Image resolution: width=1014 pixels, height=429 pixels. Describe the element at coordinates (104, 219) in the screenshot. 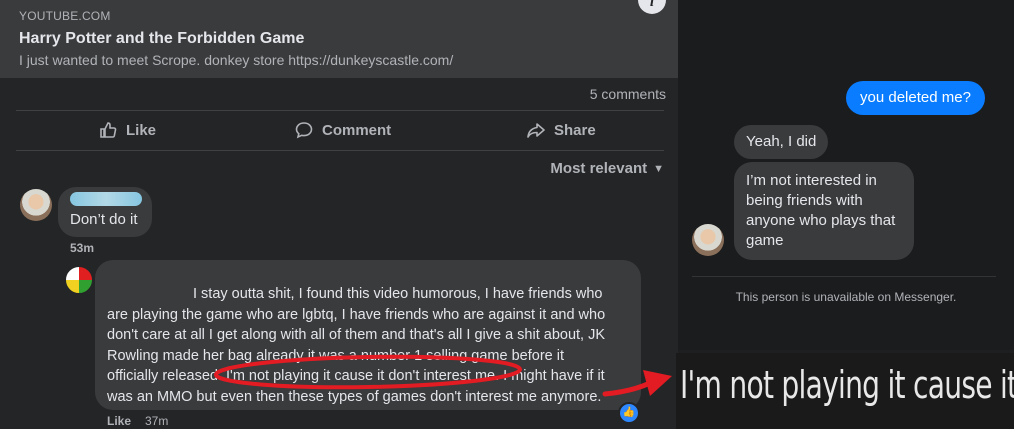

I see `comment-text: Don’t do it` at that location.